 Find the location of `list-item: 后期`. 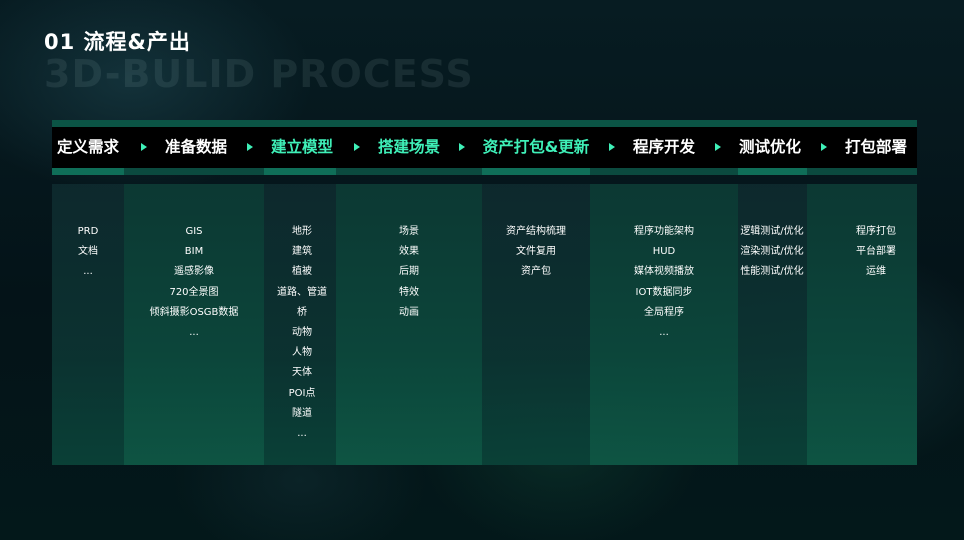

list-item: 后期 is located at coordinates (409, 272).